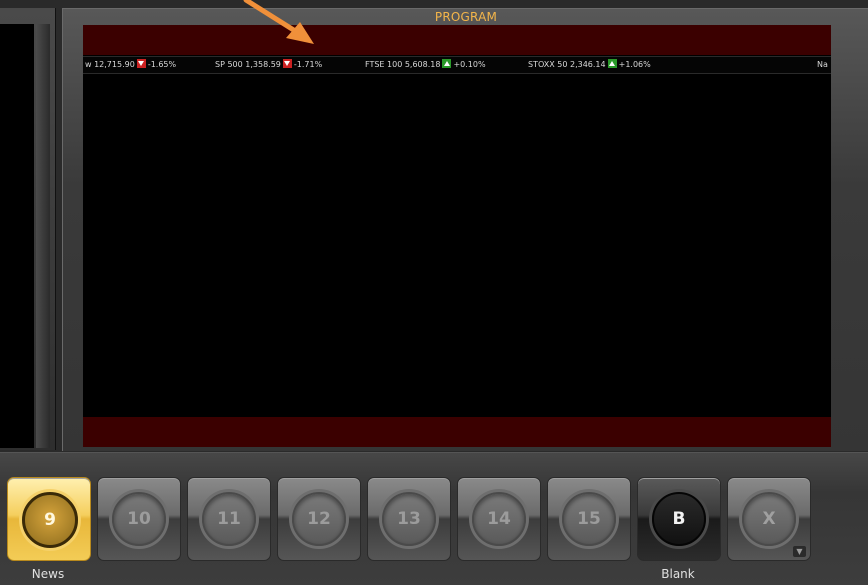 The image size is (868, 585). I want to click on input-caption-blank: Blank, so click(678, 574).